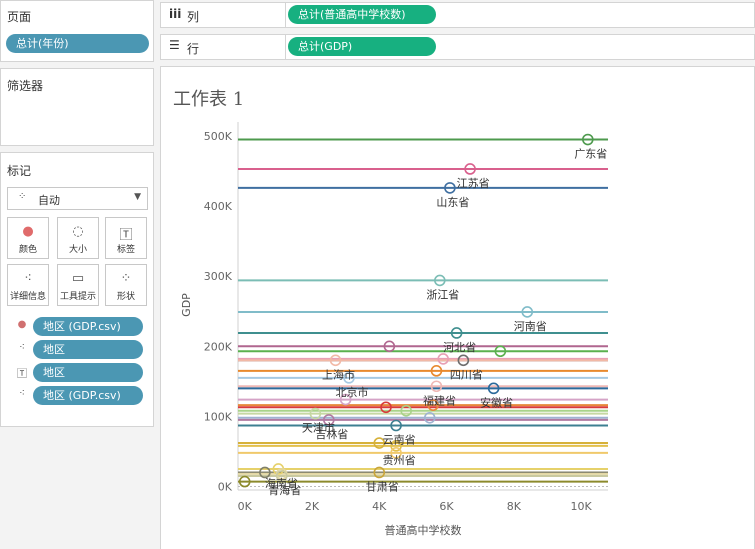 The width and height of the screenshot is (755, 549). I want to click on x-tick-label: 2K, so click(312, 506).